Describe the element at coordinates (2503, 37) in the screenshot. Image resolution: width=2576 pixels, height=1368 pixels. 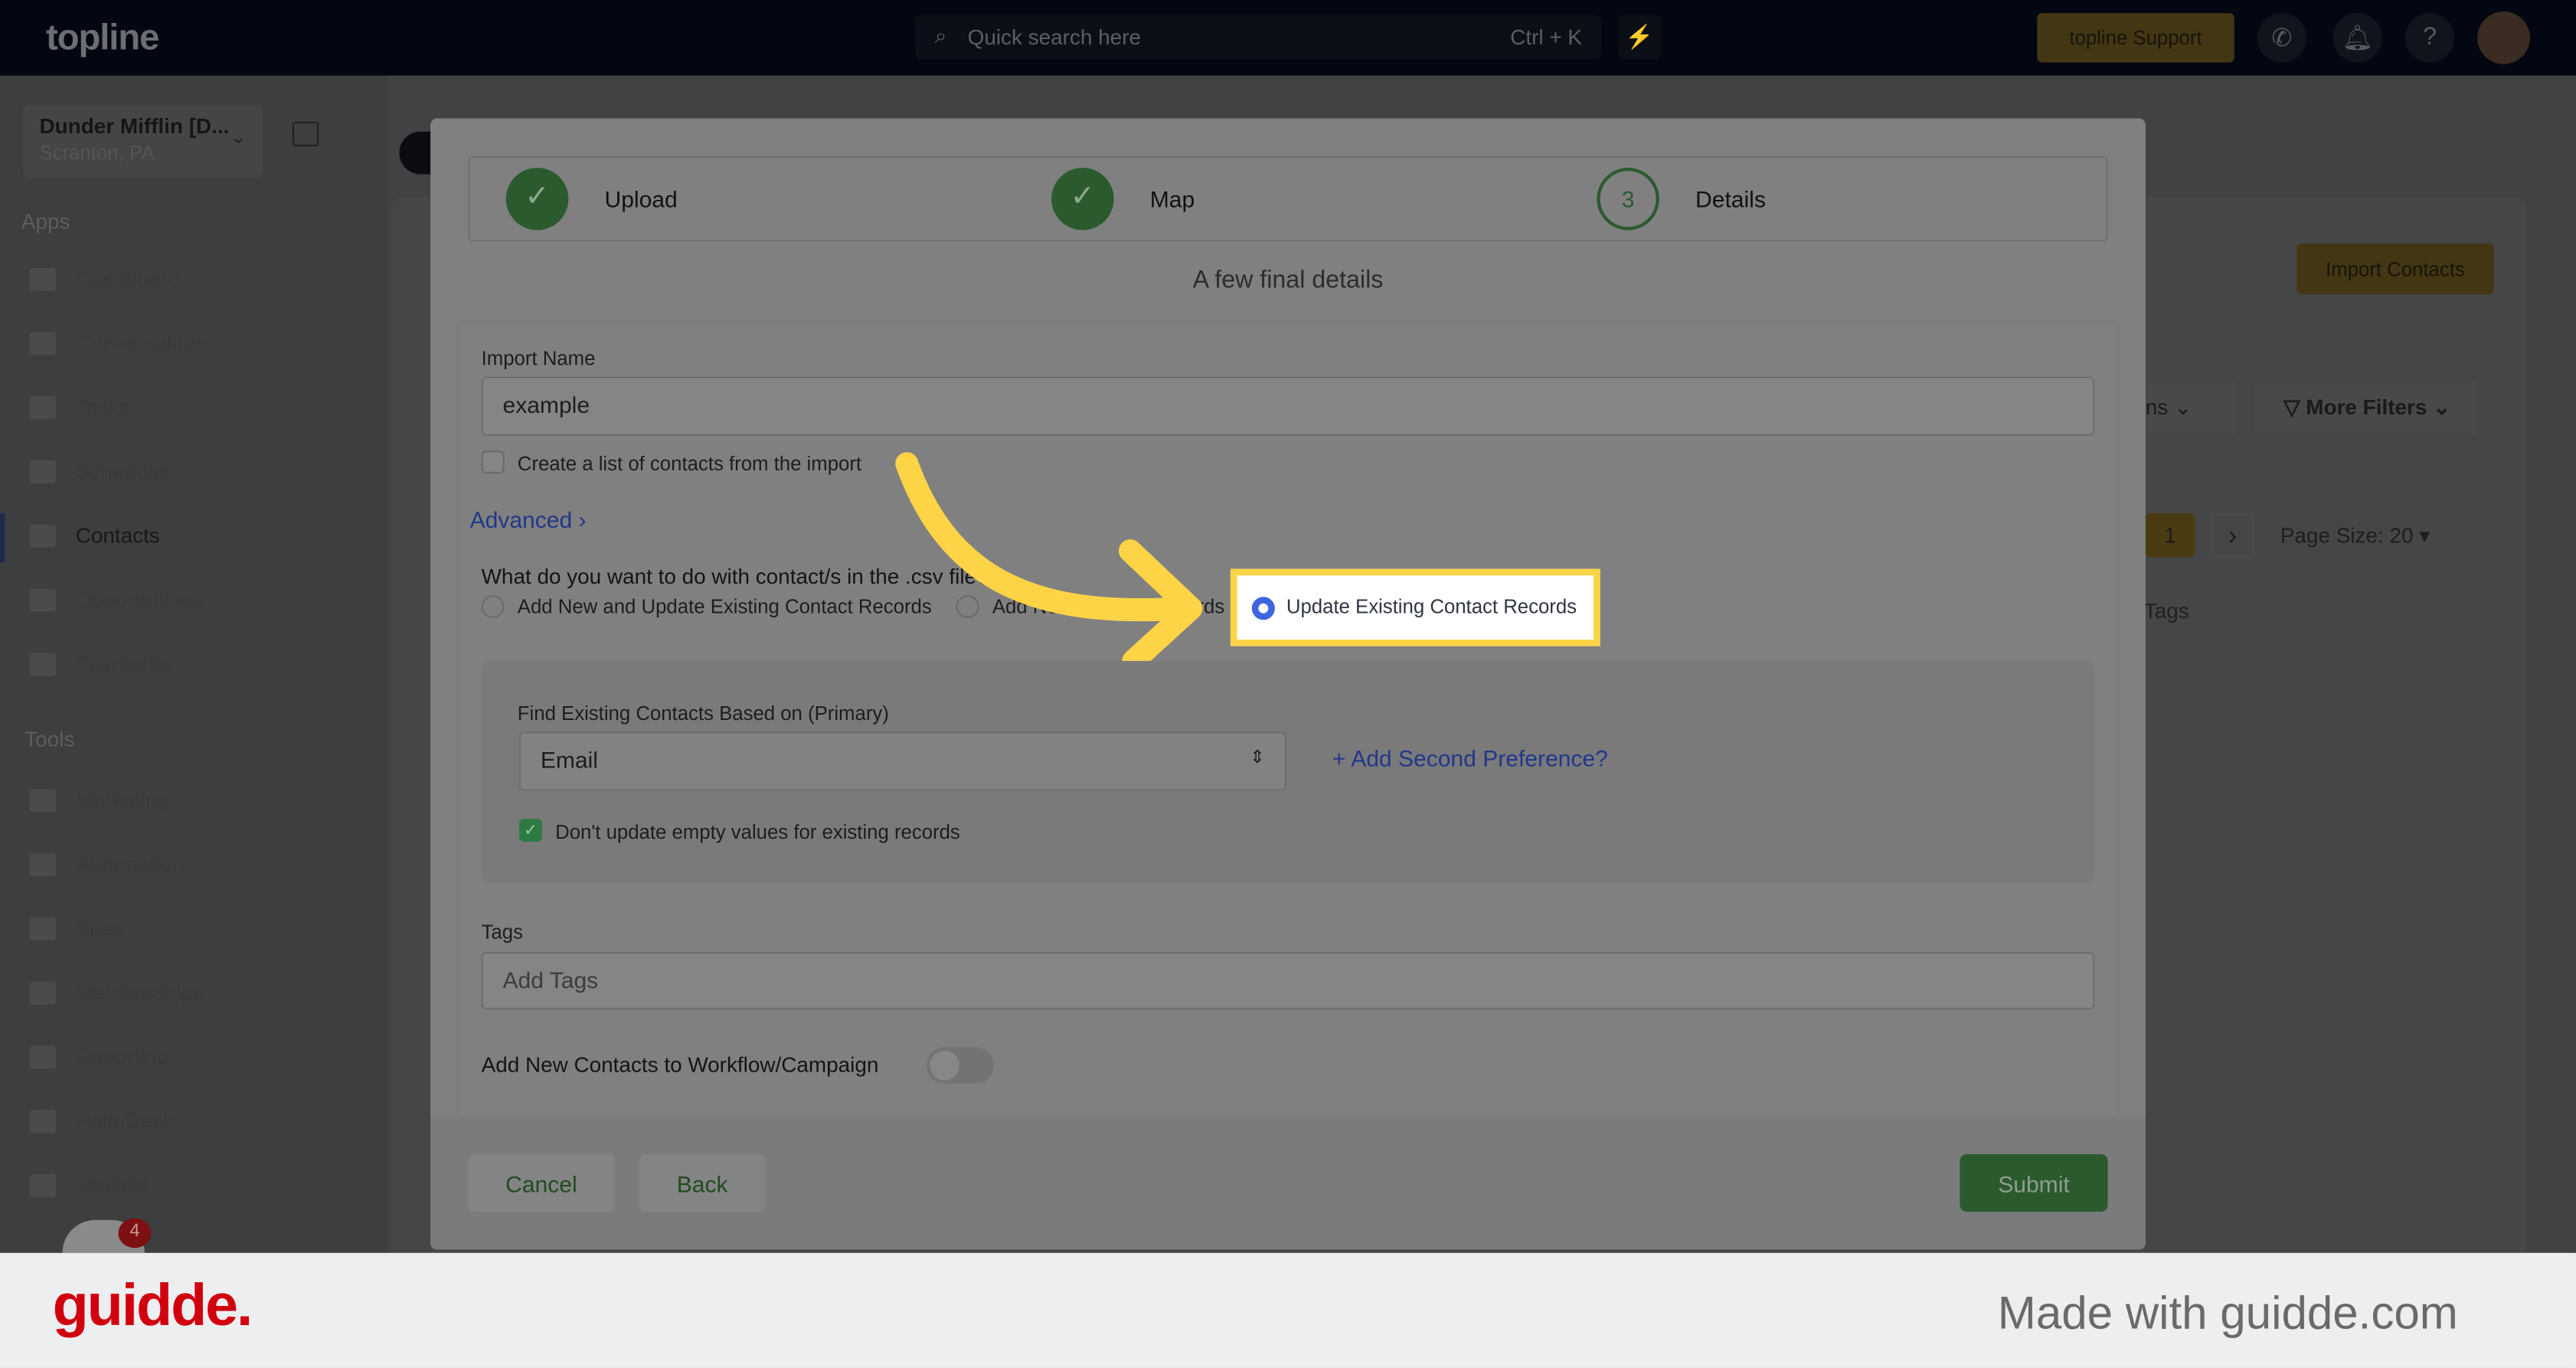
I see `avatar` at that location.